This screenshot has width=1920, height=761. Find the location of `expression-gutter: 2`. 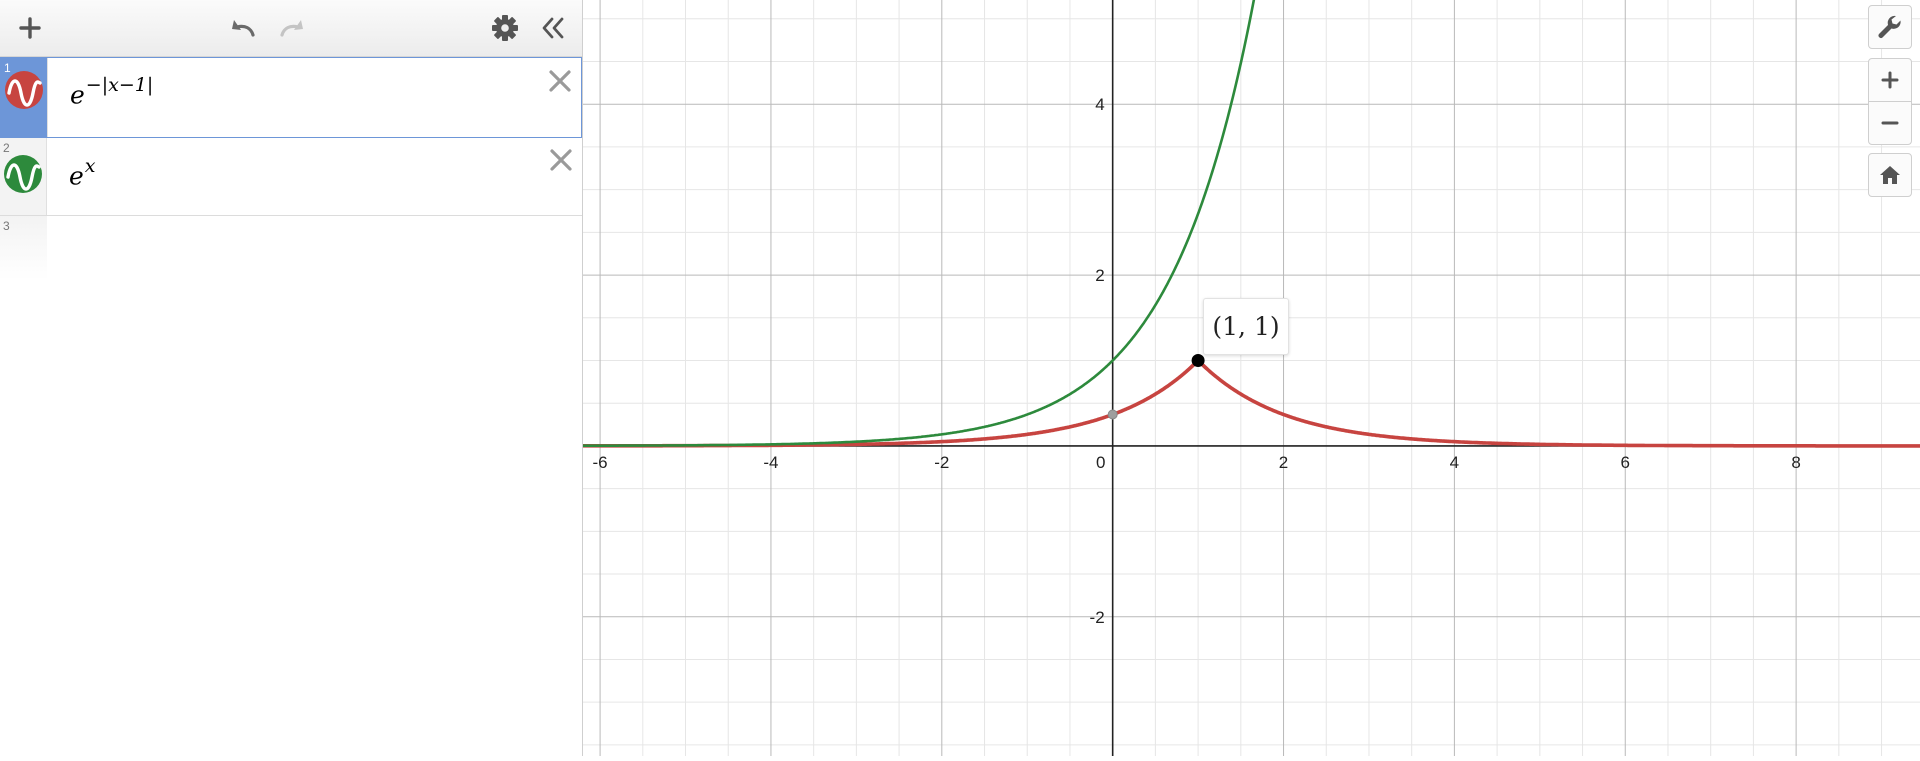

expression-gutter: 2 is located at coordinates (23, 176).